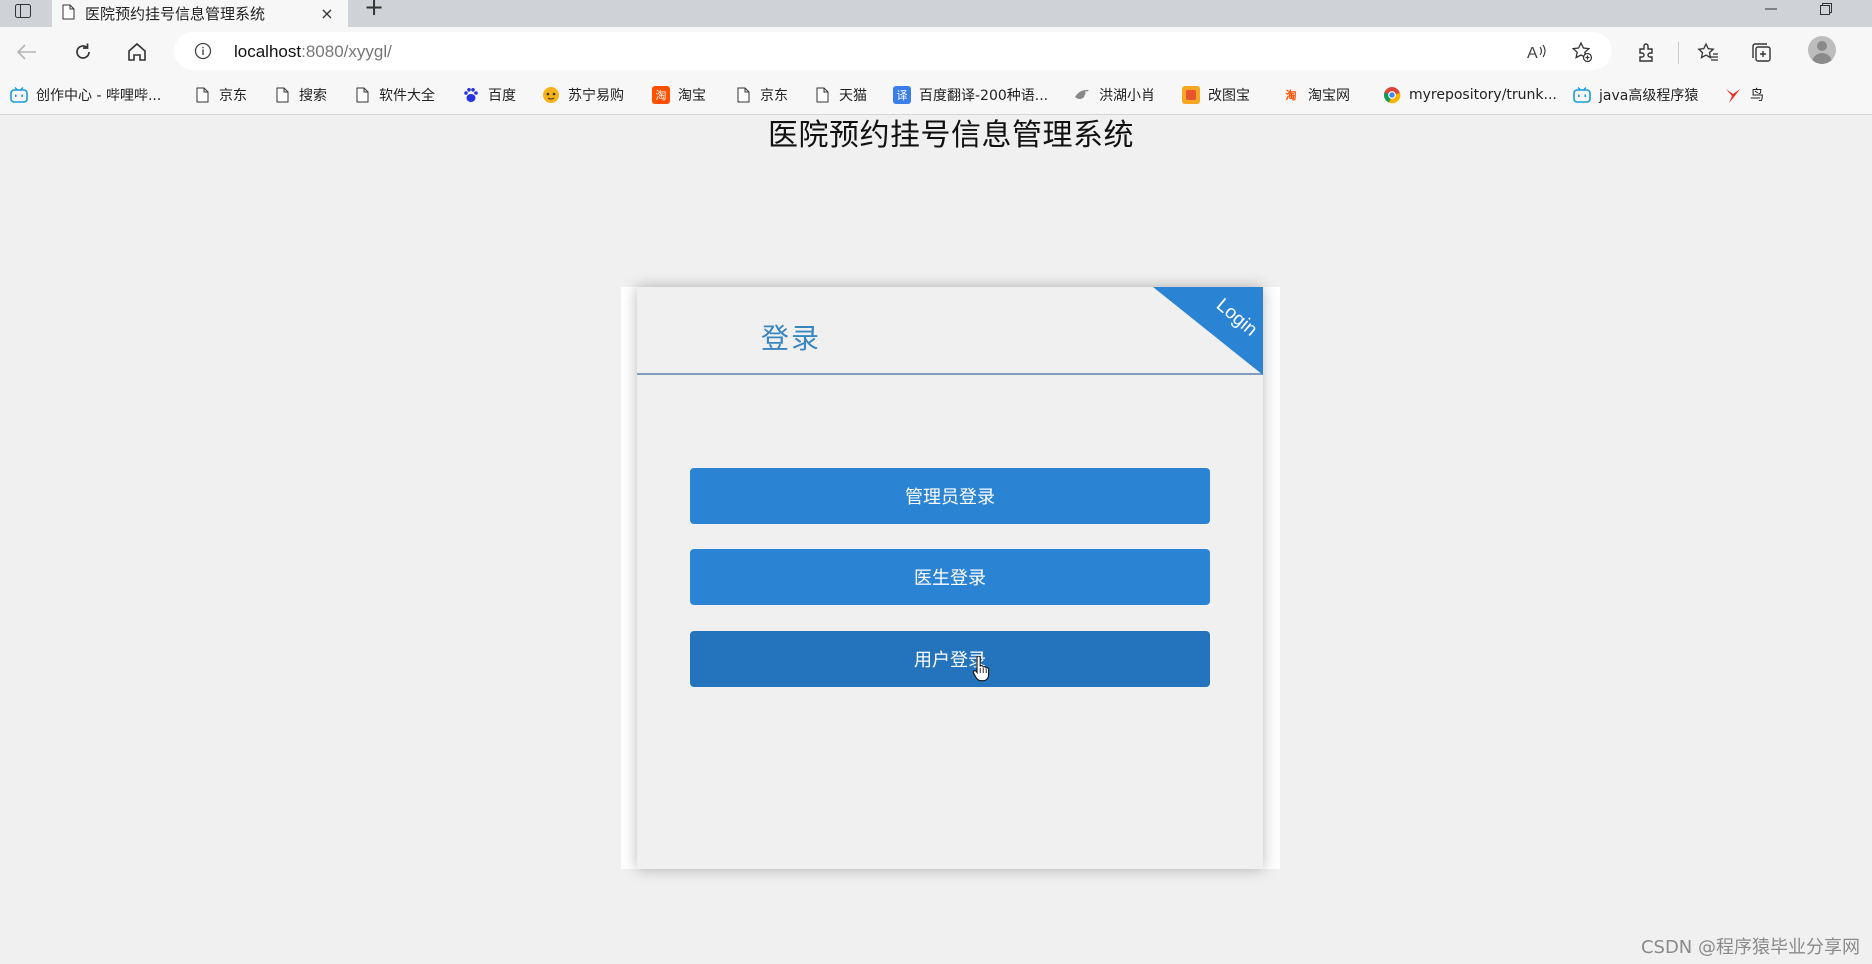 This screenshot has height=964, width=1872. What do you see at coordinates (853, 96) in the screenshot?
I see `bookmark-label: 天猫` at bounding box center [853, 96].